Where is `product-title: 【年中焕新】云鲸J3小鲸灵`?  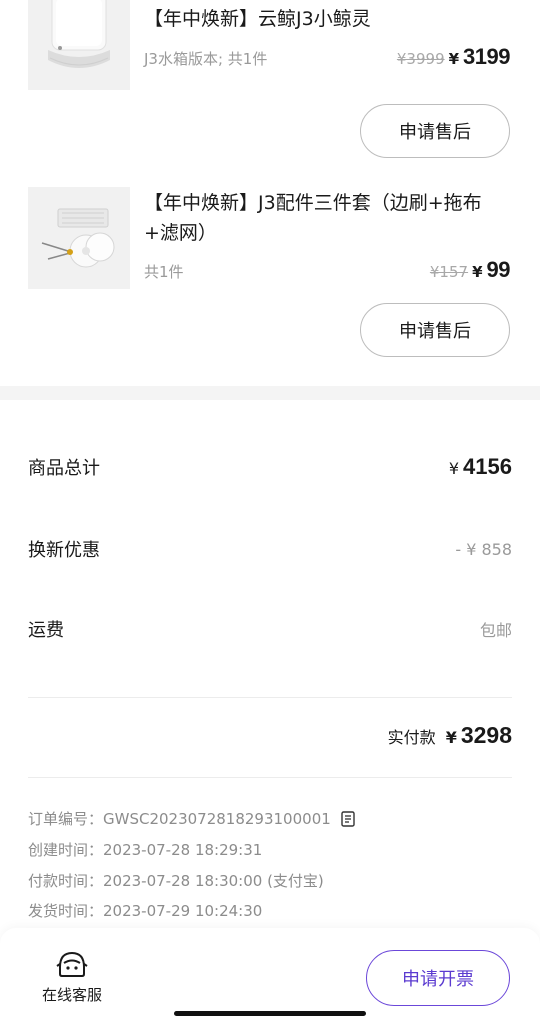
product-title: 【年中焕新】云鲸J3小鲸灵 is located at coordinates (329, 19).